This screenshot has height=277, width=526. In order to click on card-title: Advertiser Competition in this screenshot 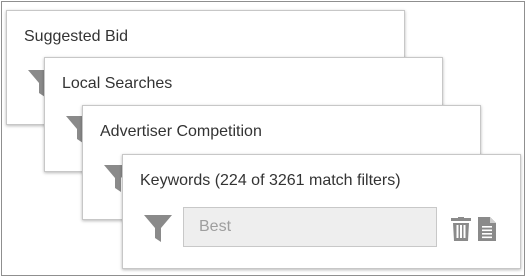, I will do `click(181, 131)`.